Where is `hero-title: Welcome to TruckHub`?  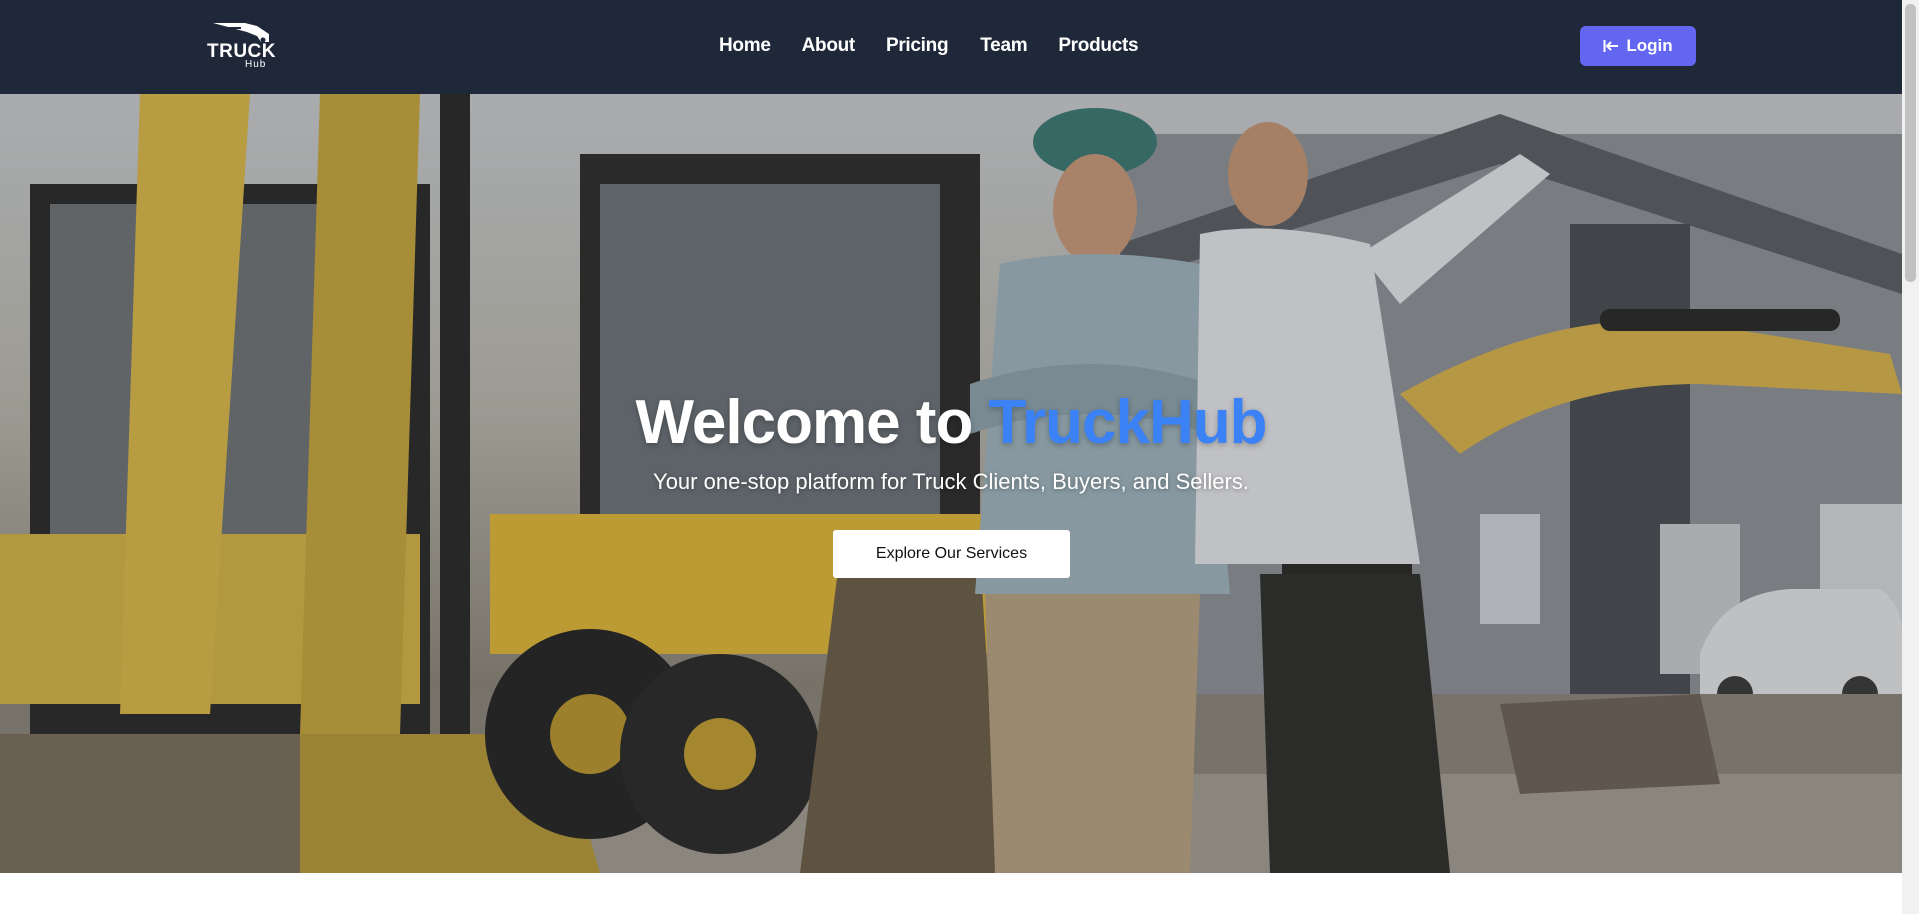
hero-title: Welcome to TruckHub is located at coordinates (951, 423).